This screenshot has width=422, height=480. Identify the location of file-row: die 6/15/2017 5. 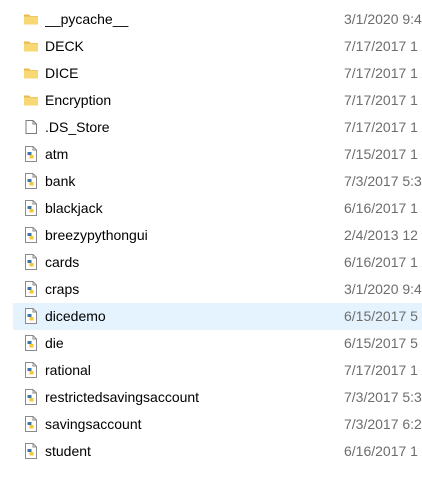
(217, 343).